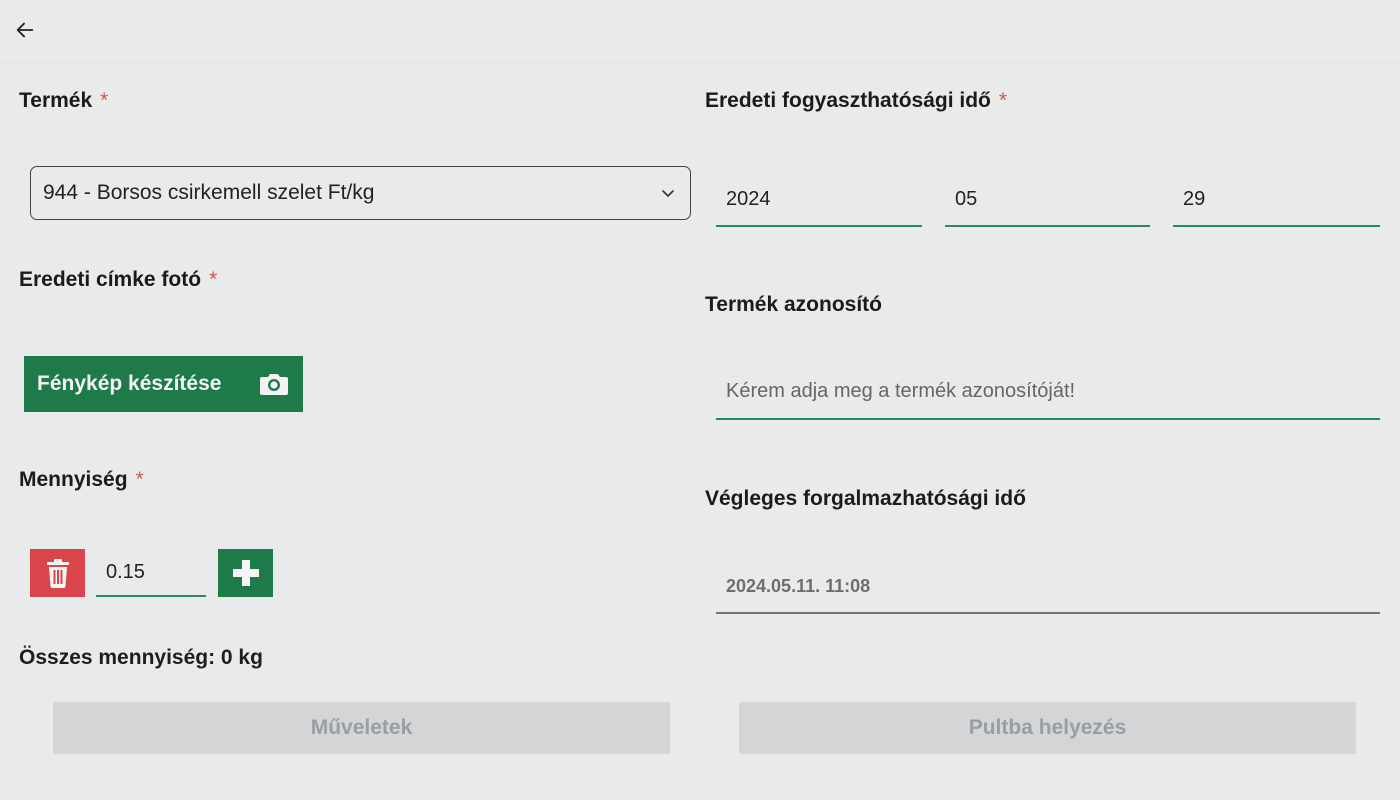  Describe the element at coordinates (129, 383) in the screenshot. I see `take-photo-button-label: Fénykép készítése` at that location.